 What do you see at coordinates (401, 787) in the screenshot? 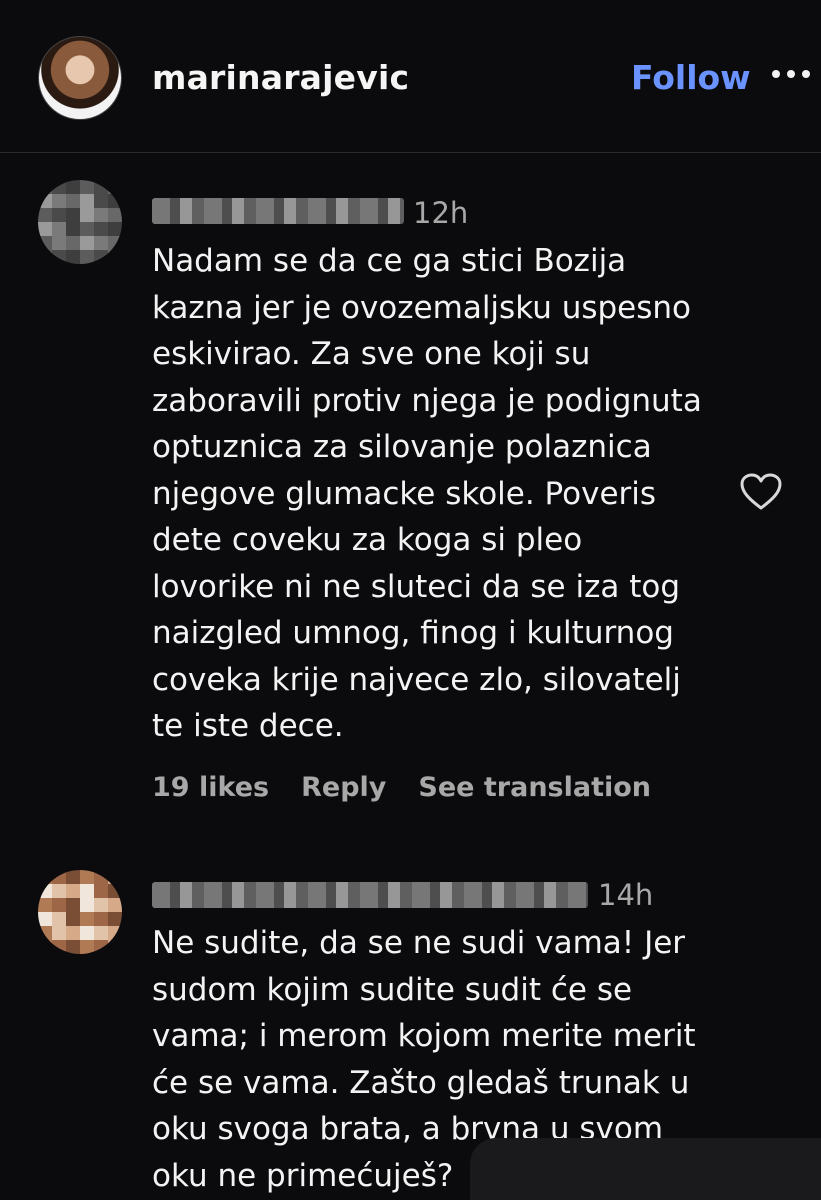
I see `comment-actions: 19 likes Reply See translation` at bounding box center [401, 787].